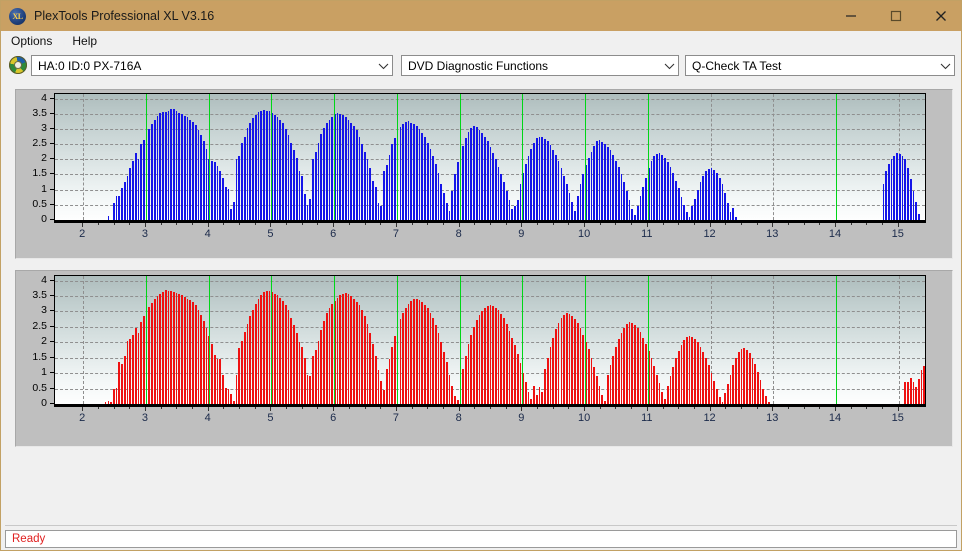 The height and width of the screenshot is (551, 962). What do you see at coordinates (835, 418) in the screenshot?
I see `x-axis-label: 14` at bounding box center [835, 418].